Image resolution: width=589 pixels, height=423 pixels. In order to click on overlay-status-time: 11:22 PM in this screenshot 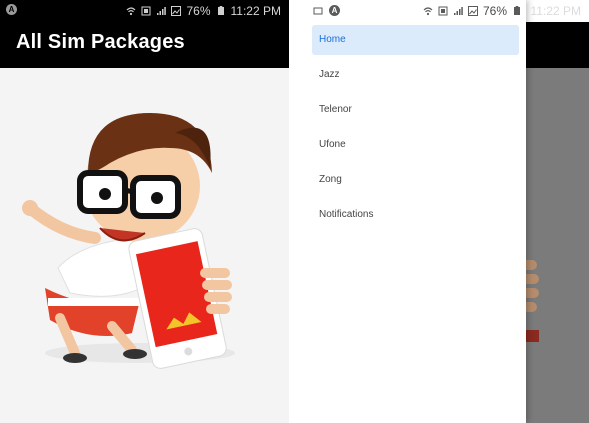, I will do `click(555, 11)`.